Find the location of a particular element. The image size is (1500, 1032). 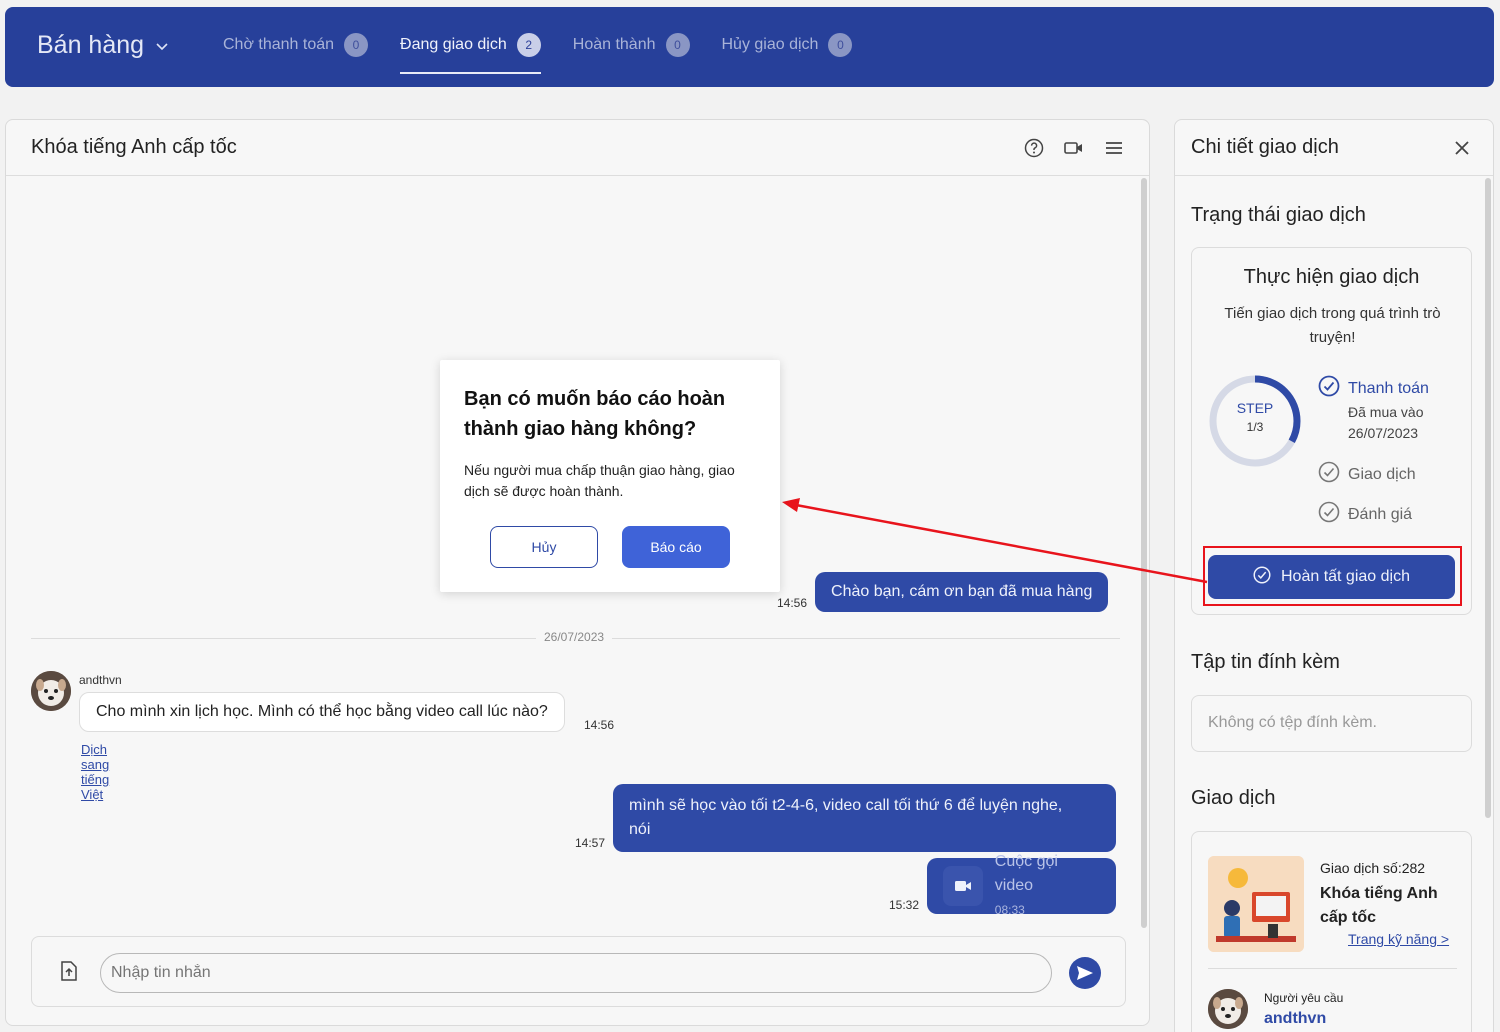

tab-completed: Hoàn thành 0 is located at coordinates (631, 53).